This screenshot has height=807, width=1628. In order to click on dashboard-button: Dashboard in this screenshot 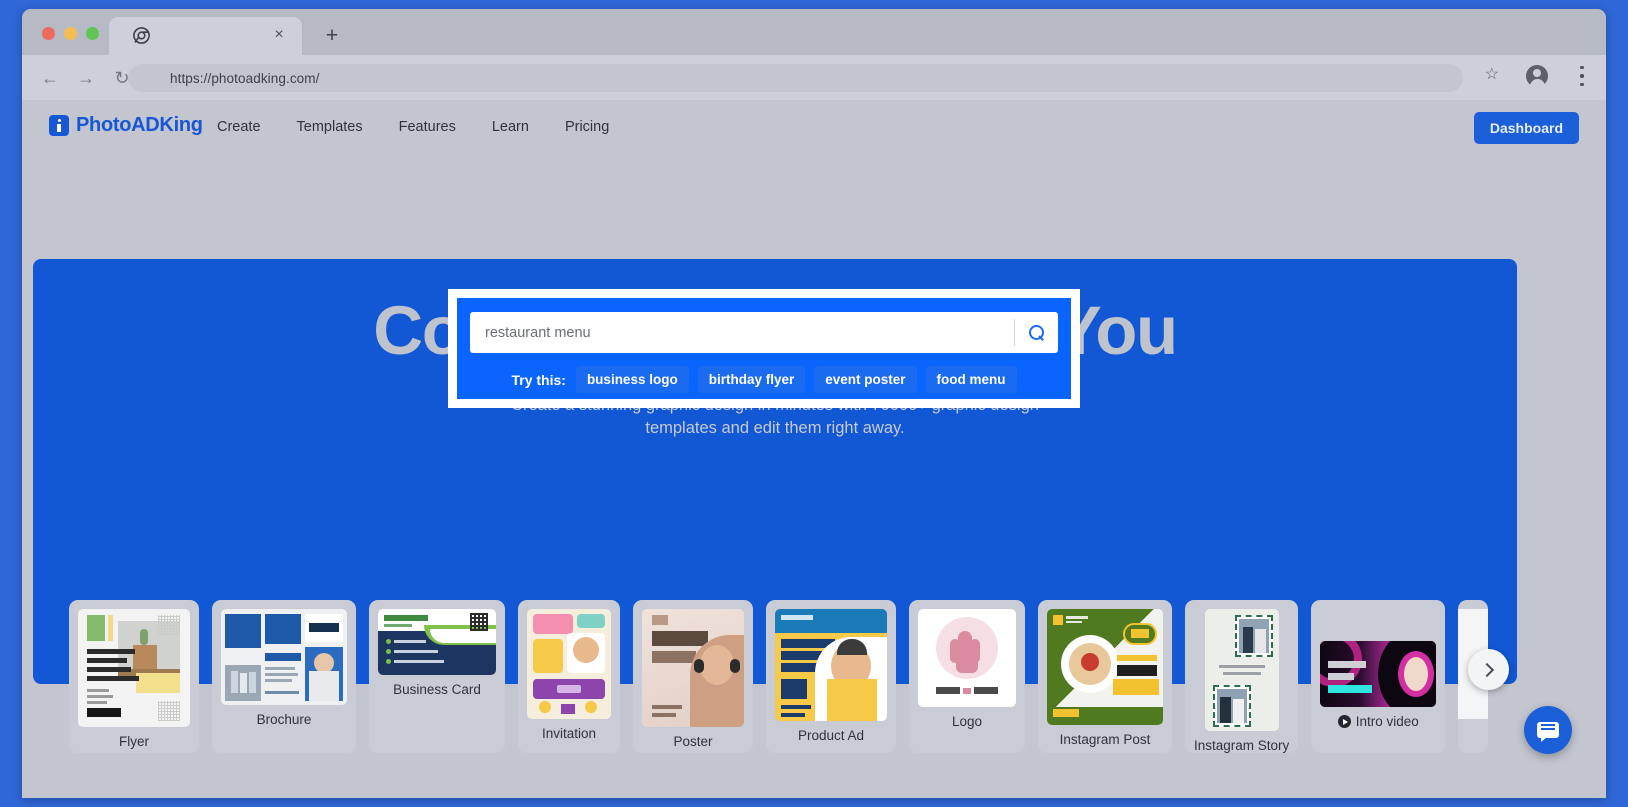, I will do `click(1526, 128)`.